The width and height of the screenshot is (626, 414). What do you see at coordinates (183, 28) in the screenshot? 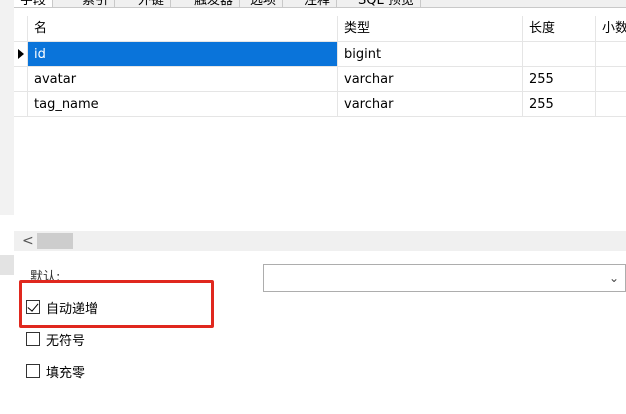
I see `header-name: 名` at bounding box center [183, 28].